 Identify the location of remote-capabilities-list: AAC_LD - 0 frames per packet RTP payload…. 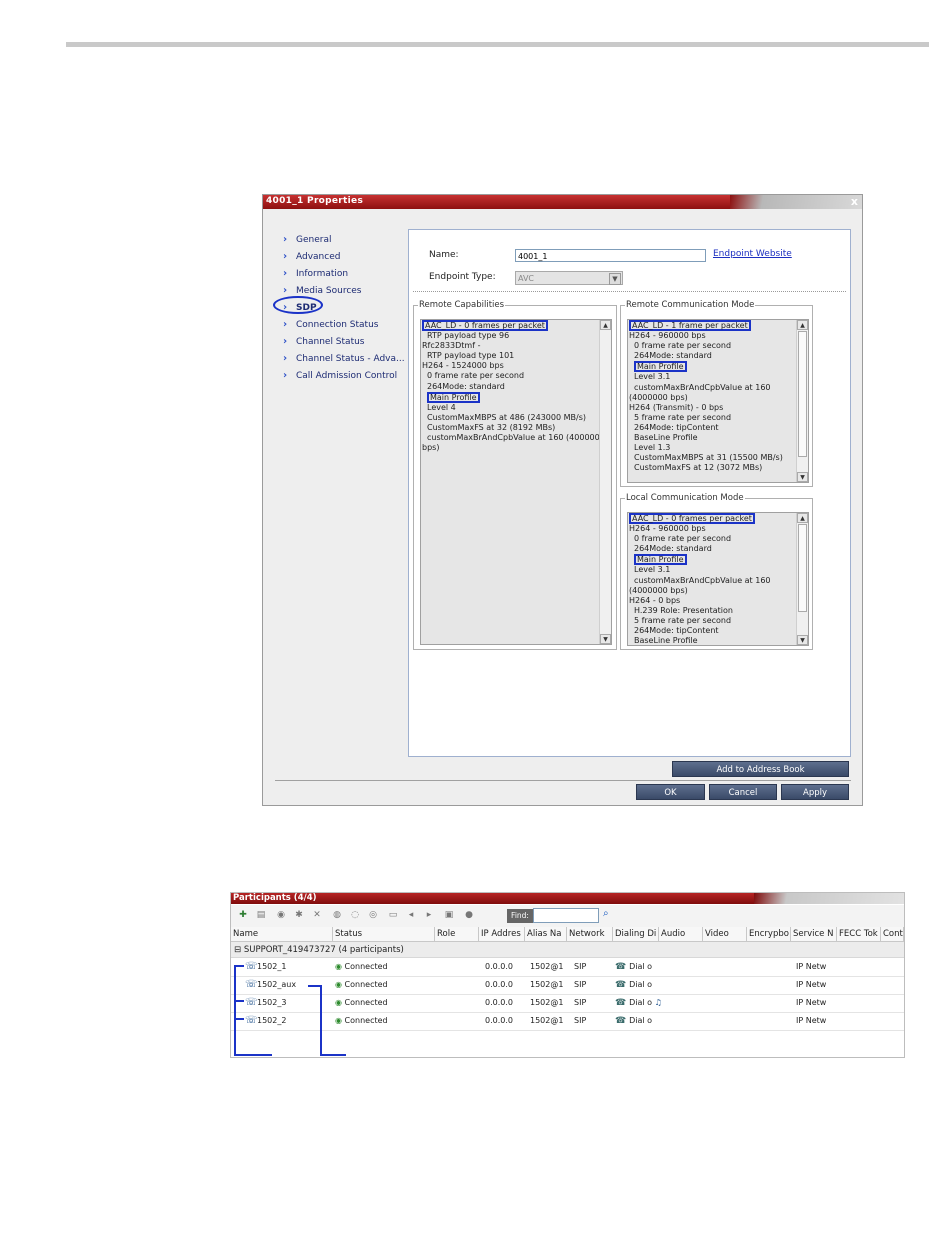
(516, 482).